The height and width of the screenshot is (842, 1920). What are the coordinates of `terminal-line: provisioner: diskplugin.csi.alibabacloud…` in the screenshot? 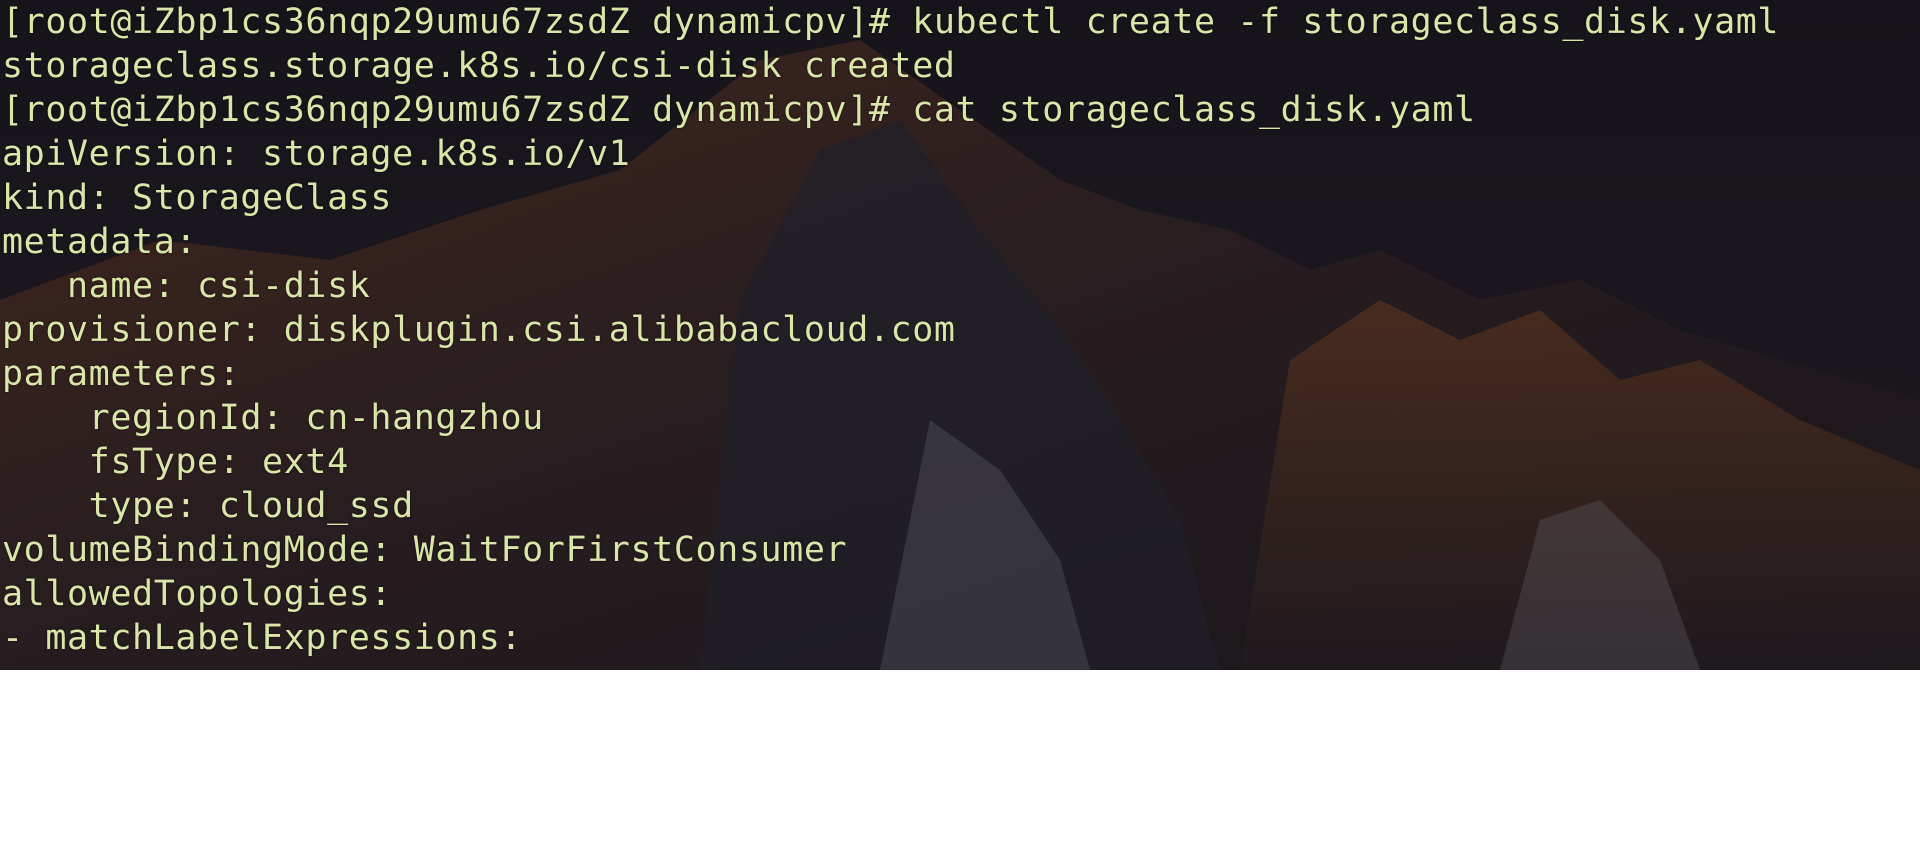 It's located at (479, 330).